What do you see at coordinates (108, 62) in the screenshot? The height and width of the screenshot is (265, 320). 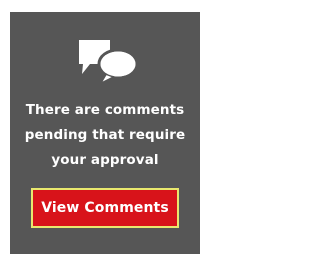 I see `comments-icon` at bounding box center [108, 62].